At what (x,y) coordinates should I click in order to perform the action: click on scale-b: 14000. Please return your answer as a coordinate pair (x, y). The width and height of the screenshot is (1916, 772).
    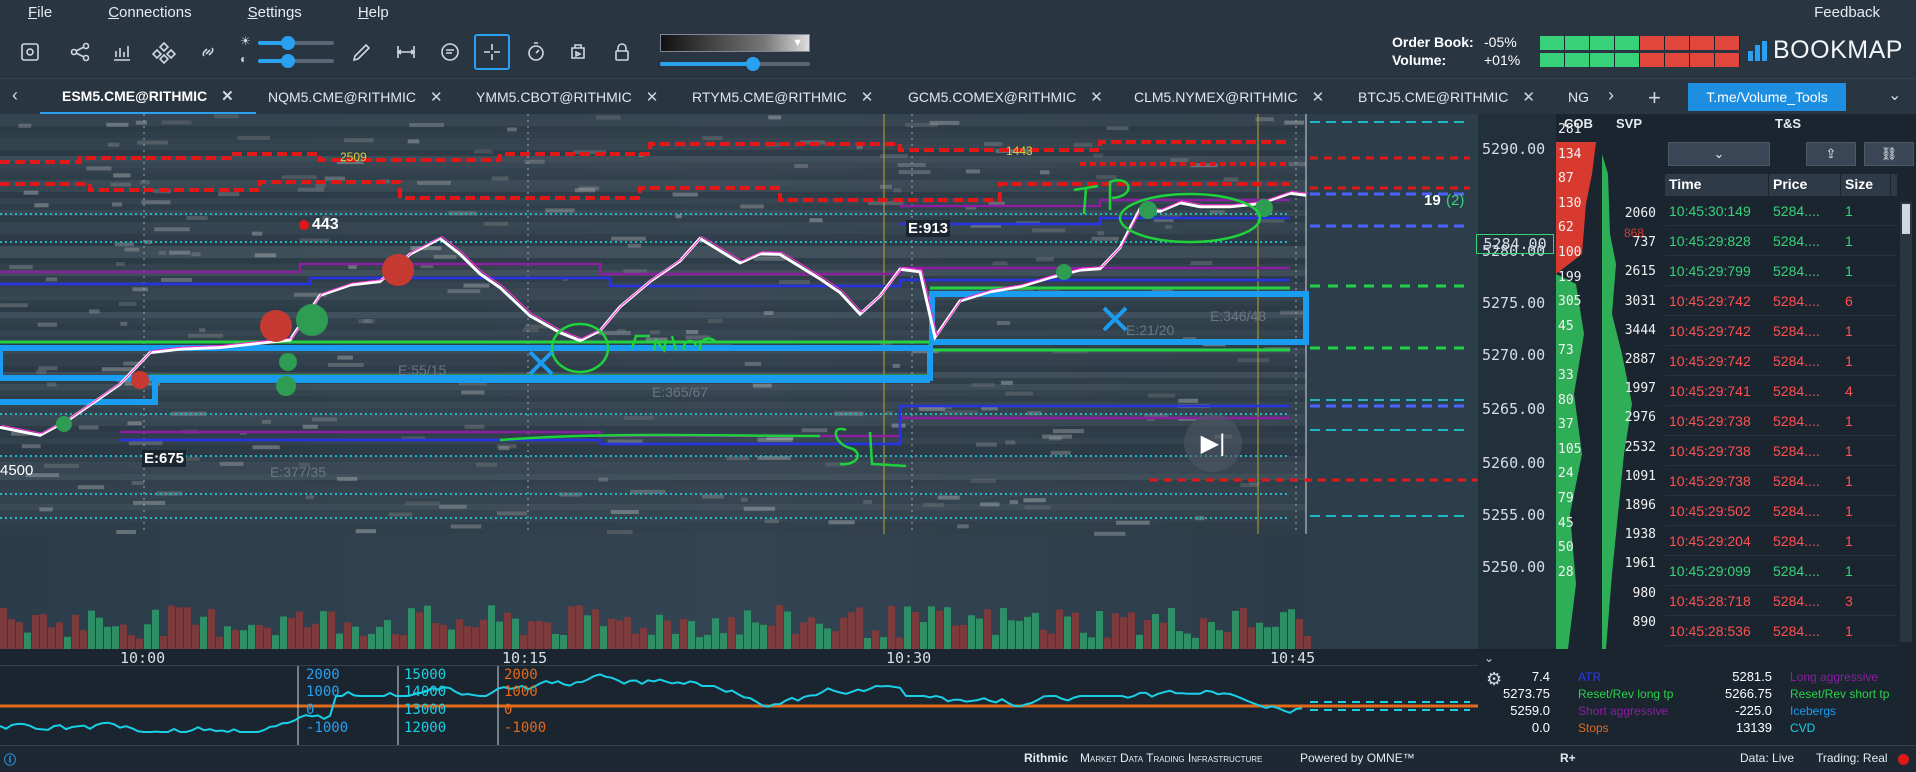
    Looking at the image, I should click on (425, 692).